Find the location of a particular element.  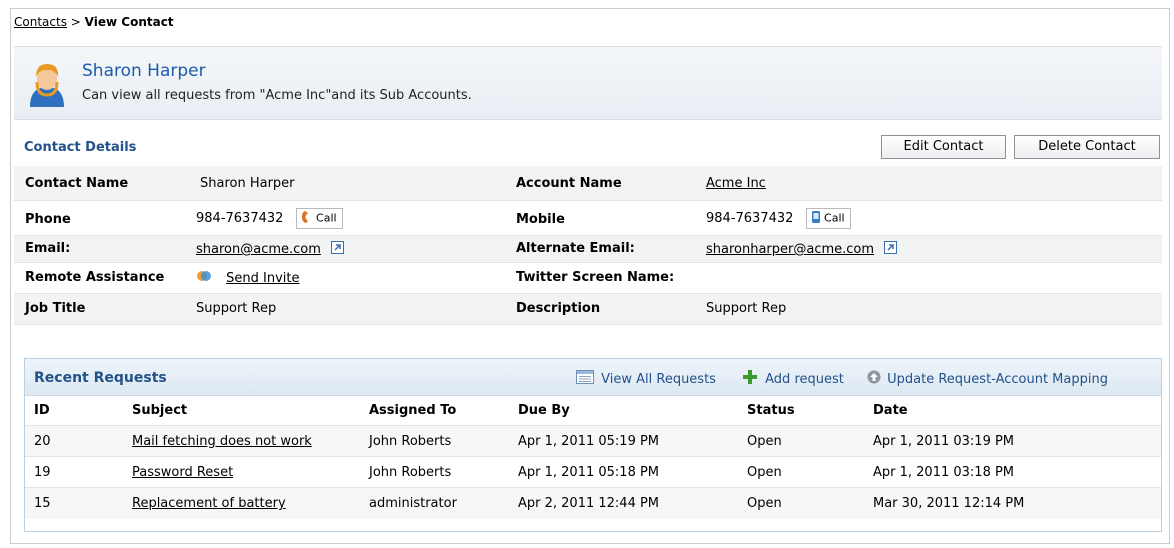

contact-details-title: Contact Details is located at coordinates (80, 147).